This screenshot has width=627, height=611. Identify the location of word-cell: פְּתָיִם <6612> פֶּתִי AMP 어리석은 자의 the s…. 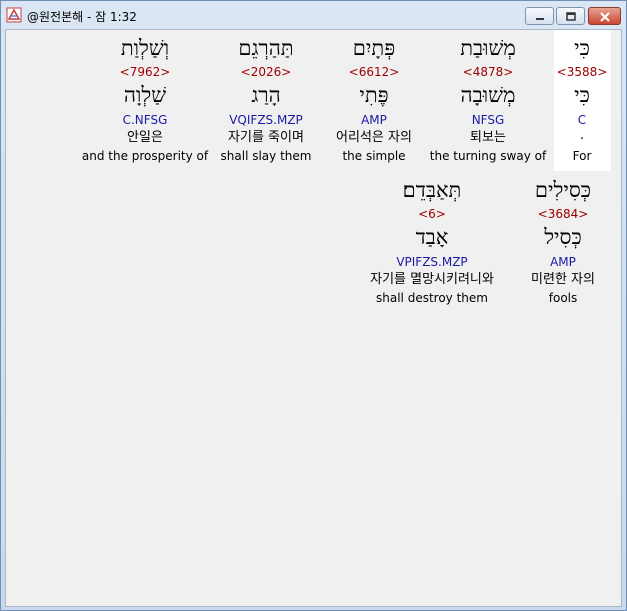
(374, 100).